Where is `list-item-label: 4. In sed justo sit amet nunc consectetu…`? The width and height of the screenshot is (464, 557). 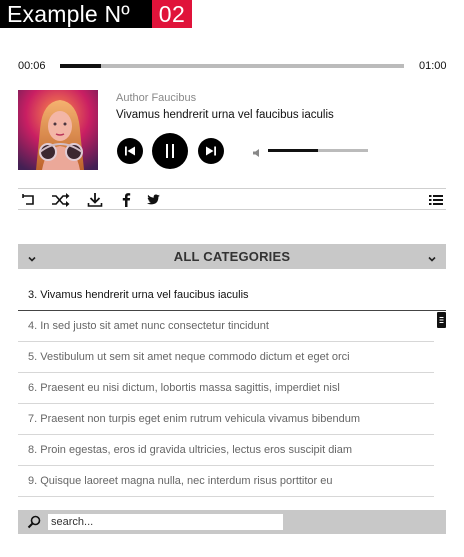 list-item-label: 4. In sed justo sit amet nunc consectetu… is located at coordinates (148, 326).